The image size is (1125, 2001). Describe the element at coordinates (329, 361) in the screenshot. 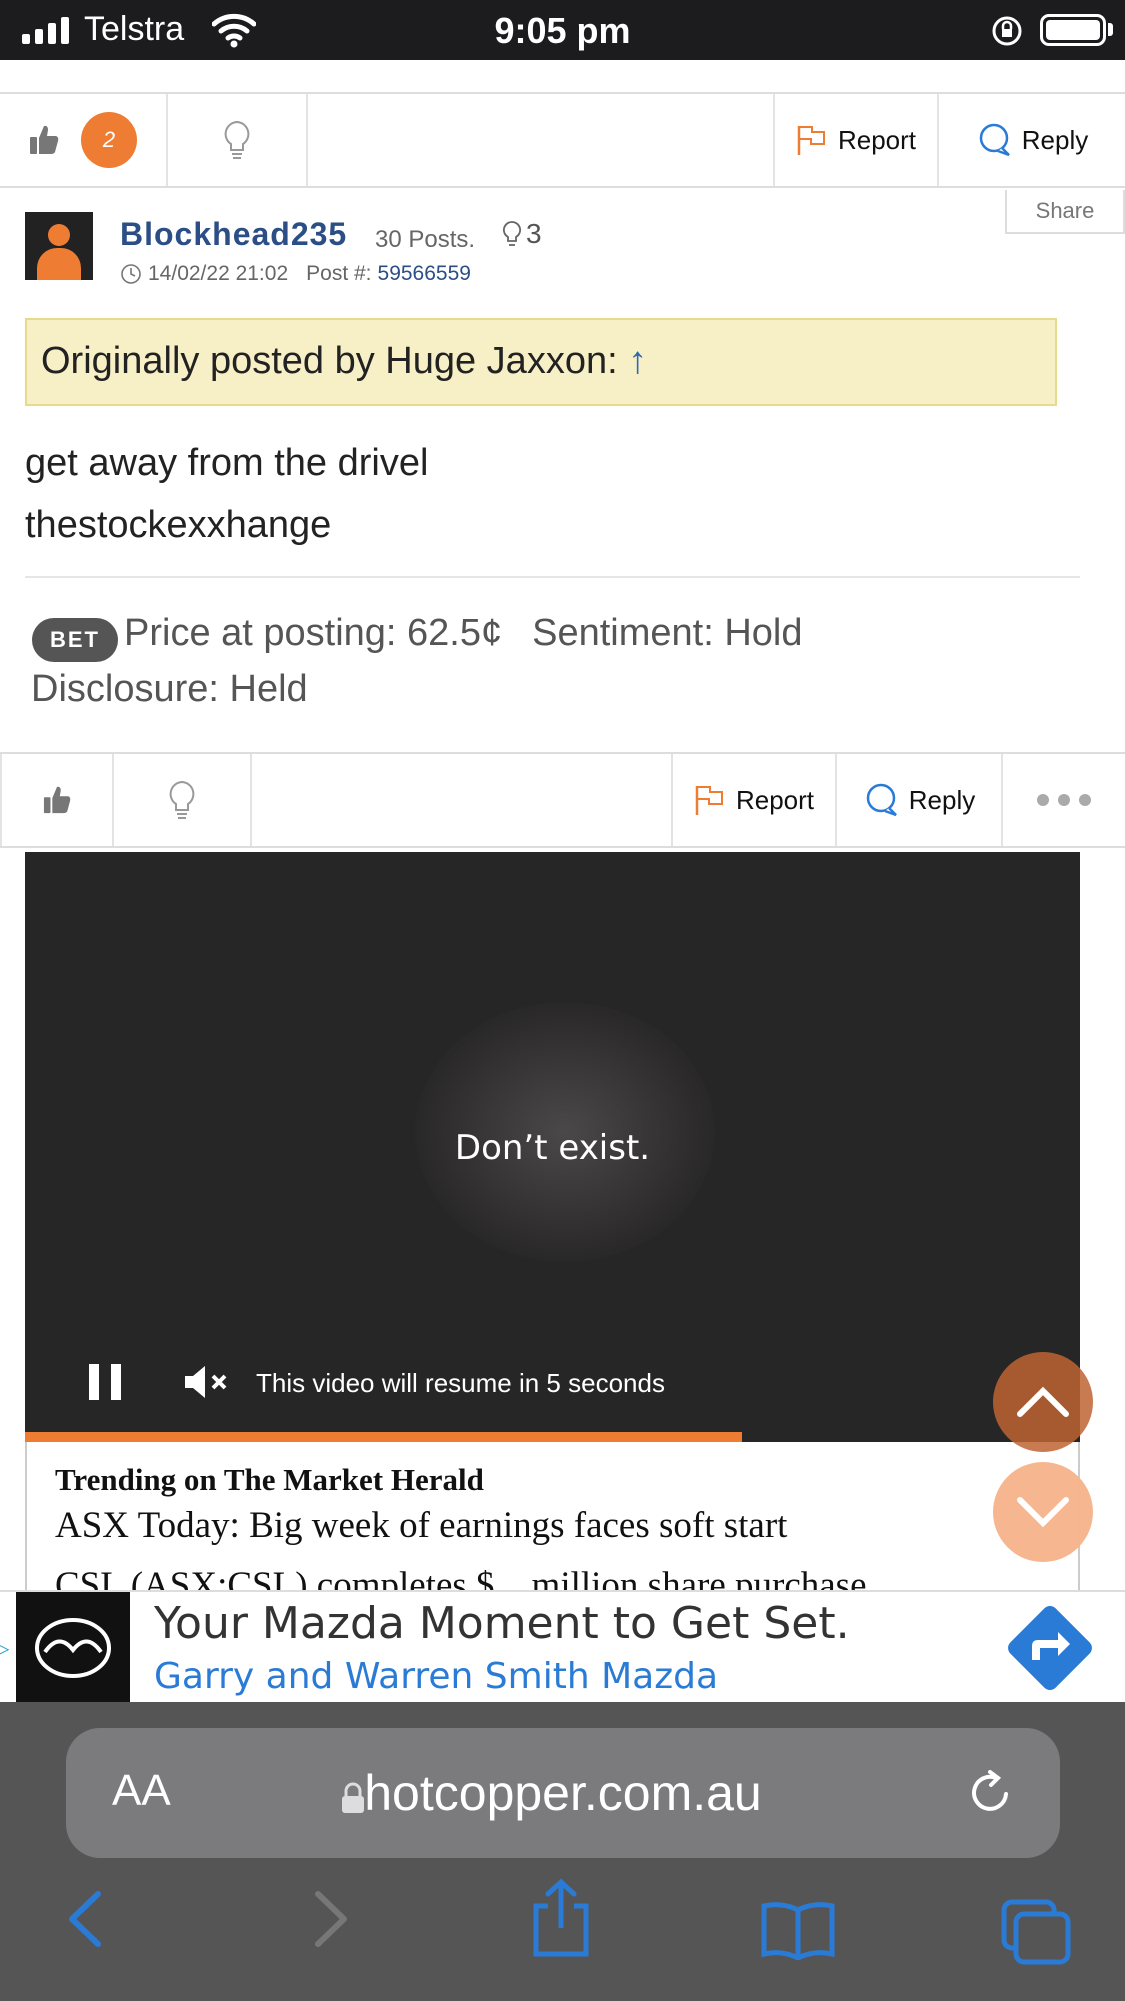

I see `quote-attribution: Originally posted by Huge Jaxxon:` at that location.